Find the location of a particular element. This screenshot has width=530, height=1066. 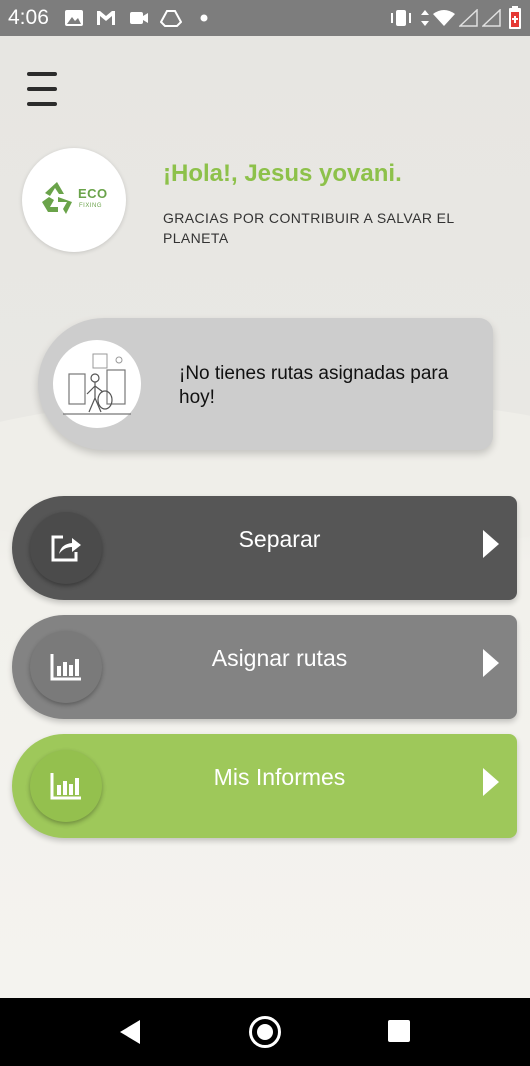

drive-icon is located at coordinates (171, 18).